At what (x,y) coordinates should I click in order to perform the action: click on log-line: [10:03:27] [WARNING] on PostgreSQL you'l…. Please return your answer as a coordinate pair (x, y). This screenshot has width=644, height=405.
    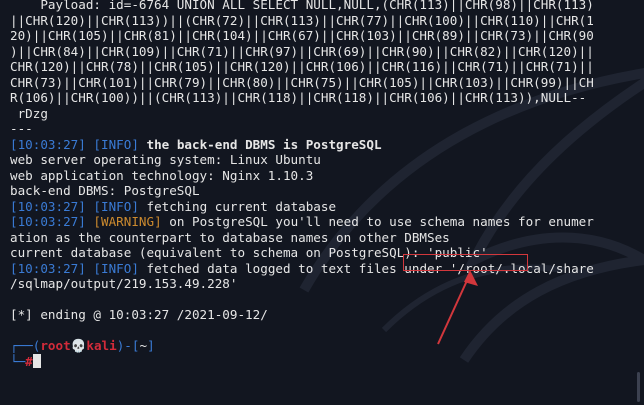
    Looking at the image, I should click on (320, 222).